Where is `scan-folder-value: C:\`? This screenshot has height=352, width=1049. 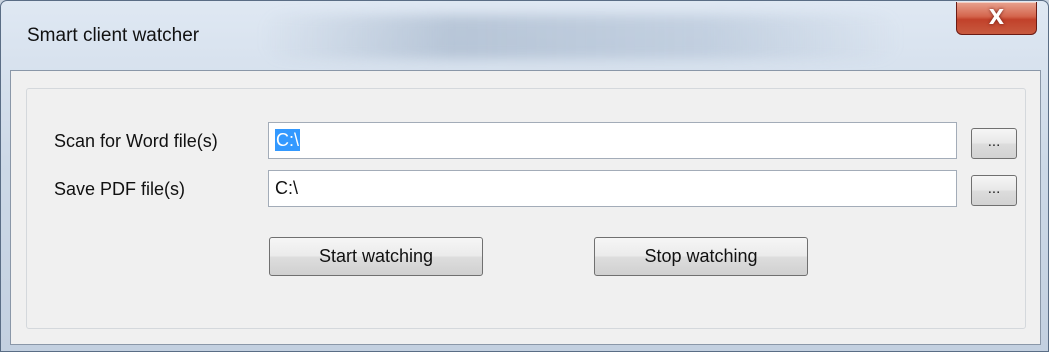 scan-folder-value: C:\ is located at coordinates (288, 140).